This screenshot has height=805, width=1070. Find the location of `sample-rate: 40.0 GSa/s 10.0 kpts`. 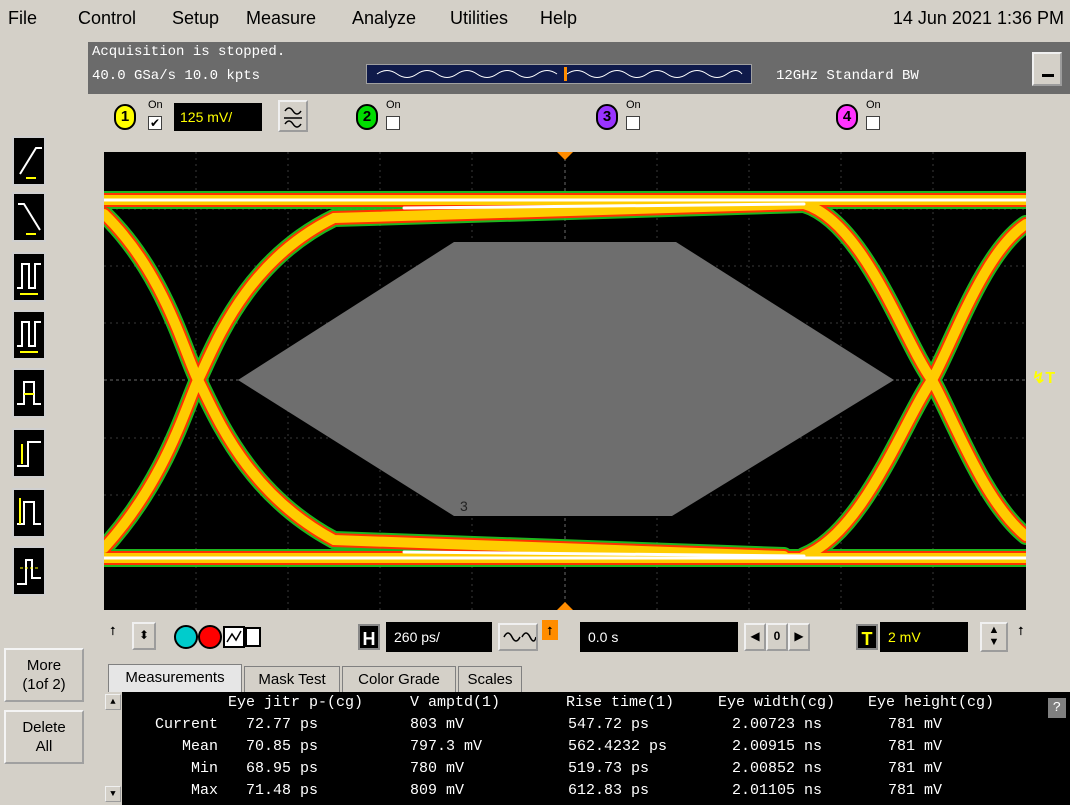

sample-rate: 40.0 GSa/s 10.0 kpts is located at coordinates (176, 76).